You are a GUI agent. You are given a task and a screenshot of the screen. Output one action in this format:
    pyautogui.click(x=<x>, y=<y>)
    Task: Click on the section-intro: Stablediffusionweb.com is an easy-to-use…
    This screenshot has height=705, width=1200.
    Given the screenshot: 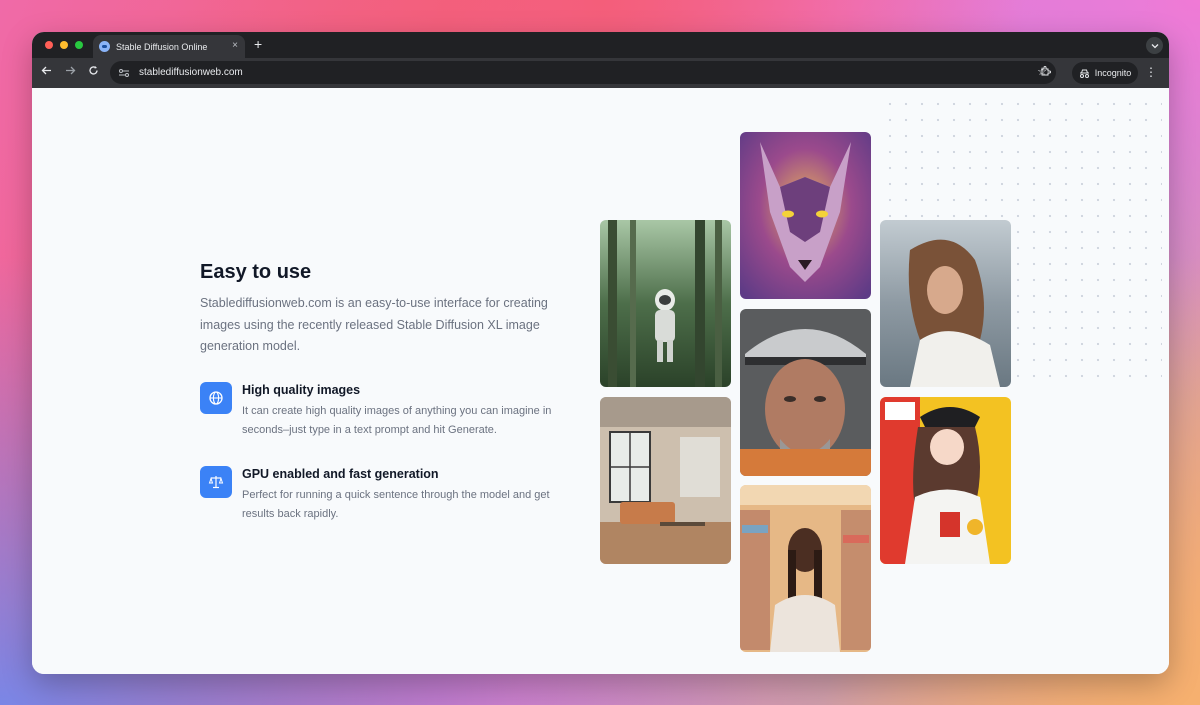 What is the action you would take?
    pyautogui.click(x=374, y=324)
    